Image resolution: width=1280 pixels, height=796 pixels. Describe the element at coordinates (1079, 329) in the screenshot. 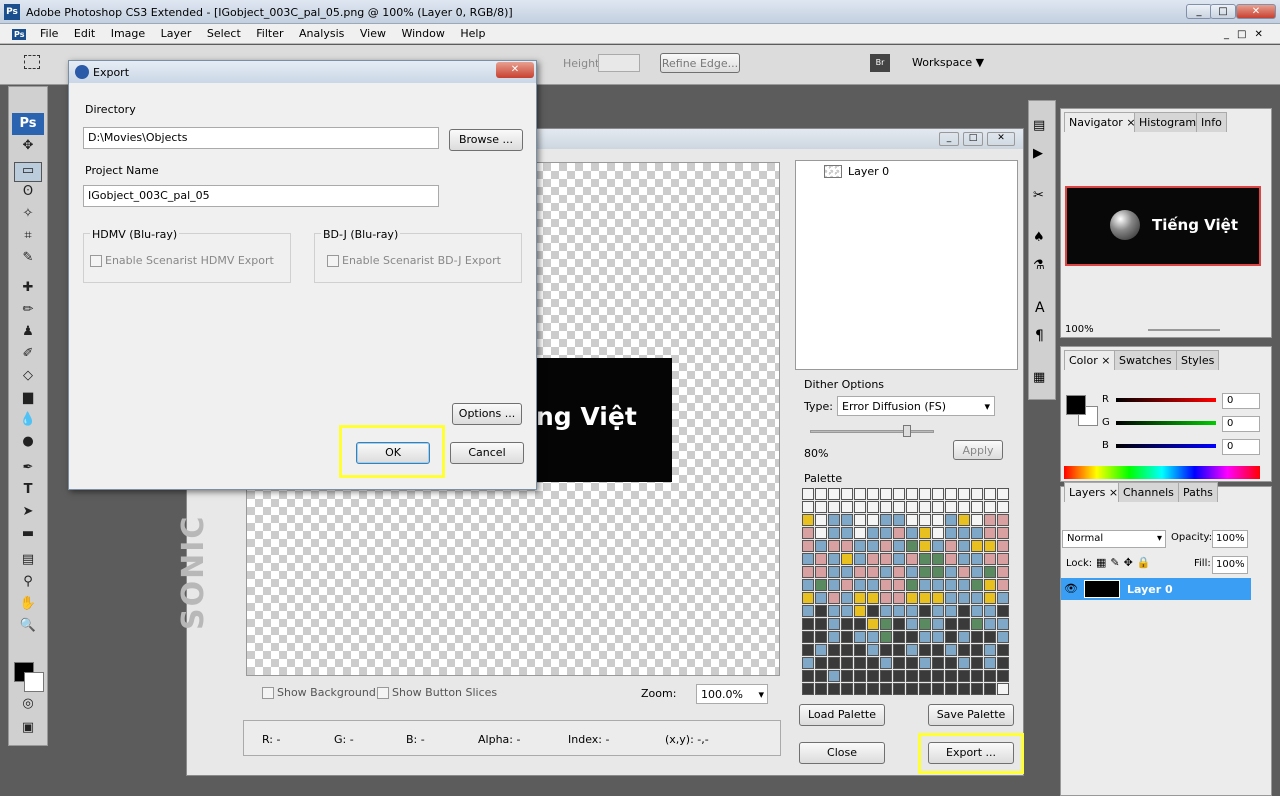

I see `navigator-zoom: 100%` at that location.